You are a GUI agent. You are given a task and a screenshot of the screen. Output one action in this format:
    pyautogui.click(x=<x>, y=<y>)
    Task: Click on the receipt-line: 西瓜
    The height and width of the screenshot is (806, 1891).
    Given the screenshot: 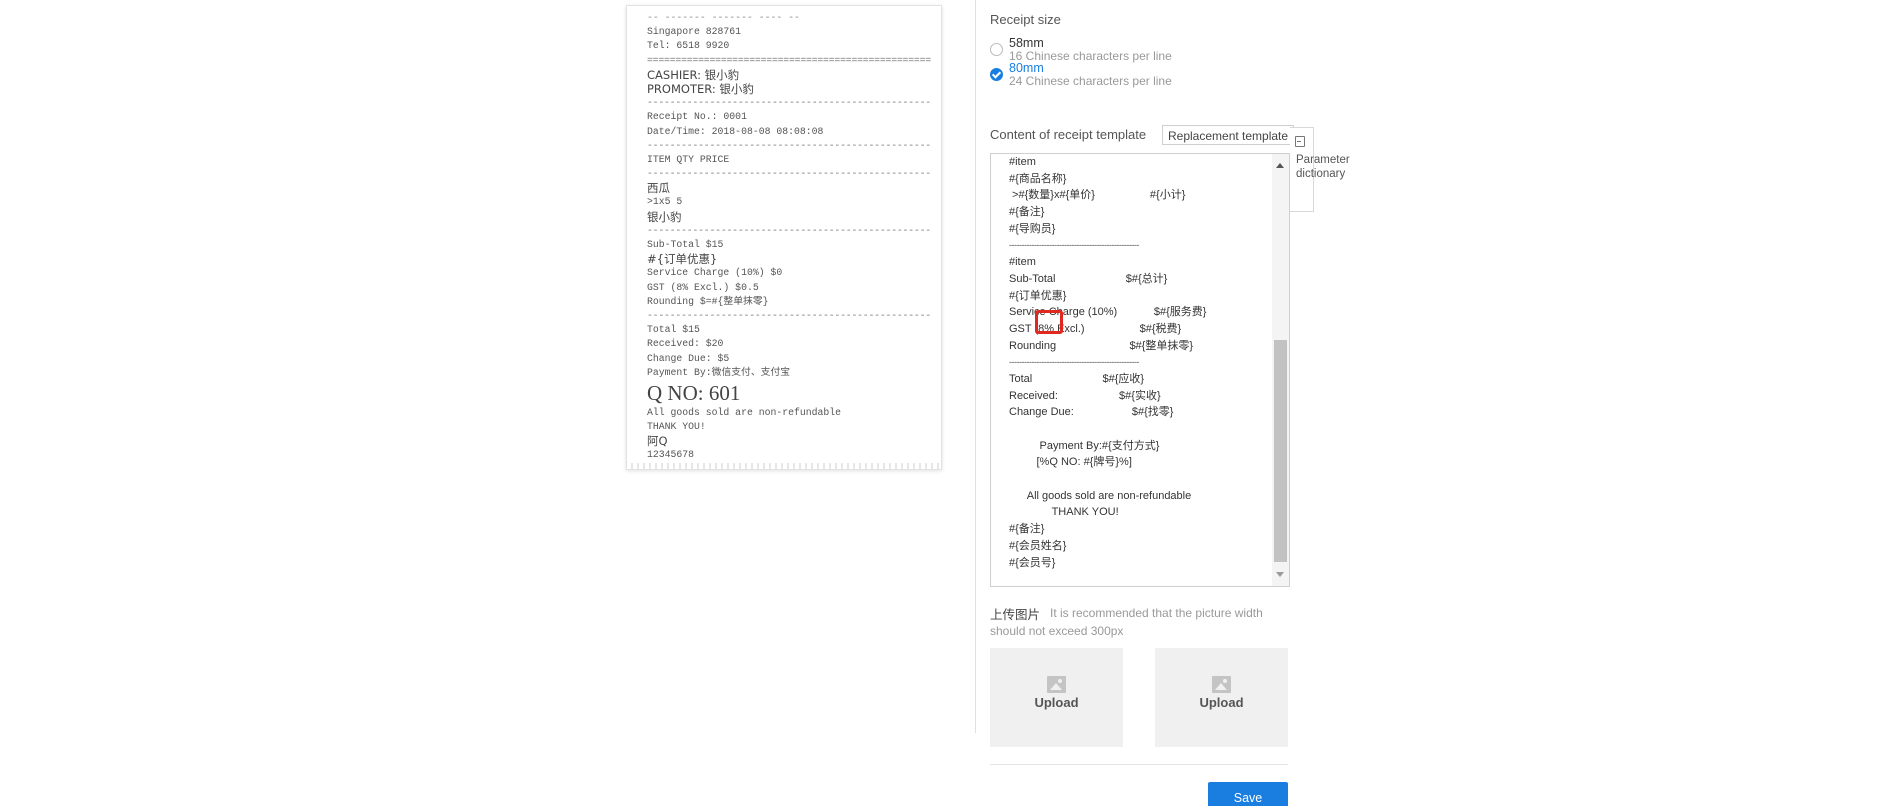 What is the action you would take?
    pyautogui.click(x=658, y=188)
    